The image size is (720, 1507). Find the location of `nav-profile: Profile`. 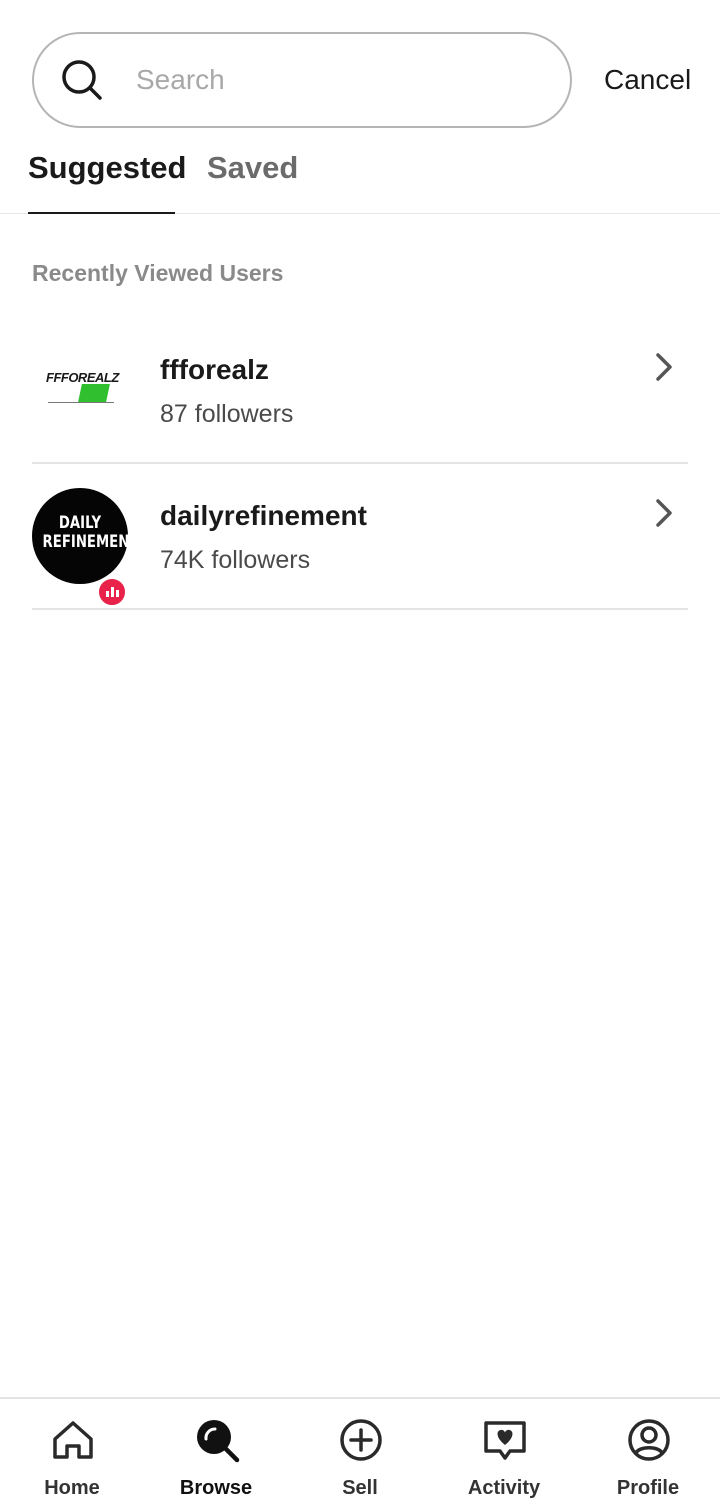

nav-profile: Profile is located at coordinates (648, 1453).